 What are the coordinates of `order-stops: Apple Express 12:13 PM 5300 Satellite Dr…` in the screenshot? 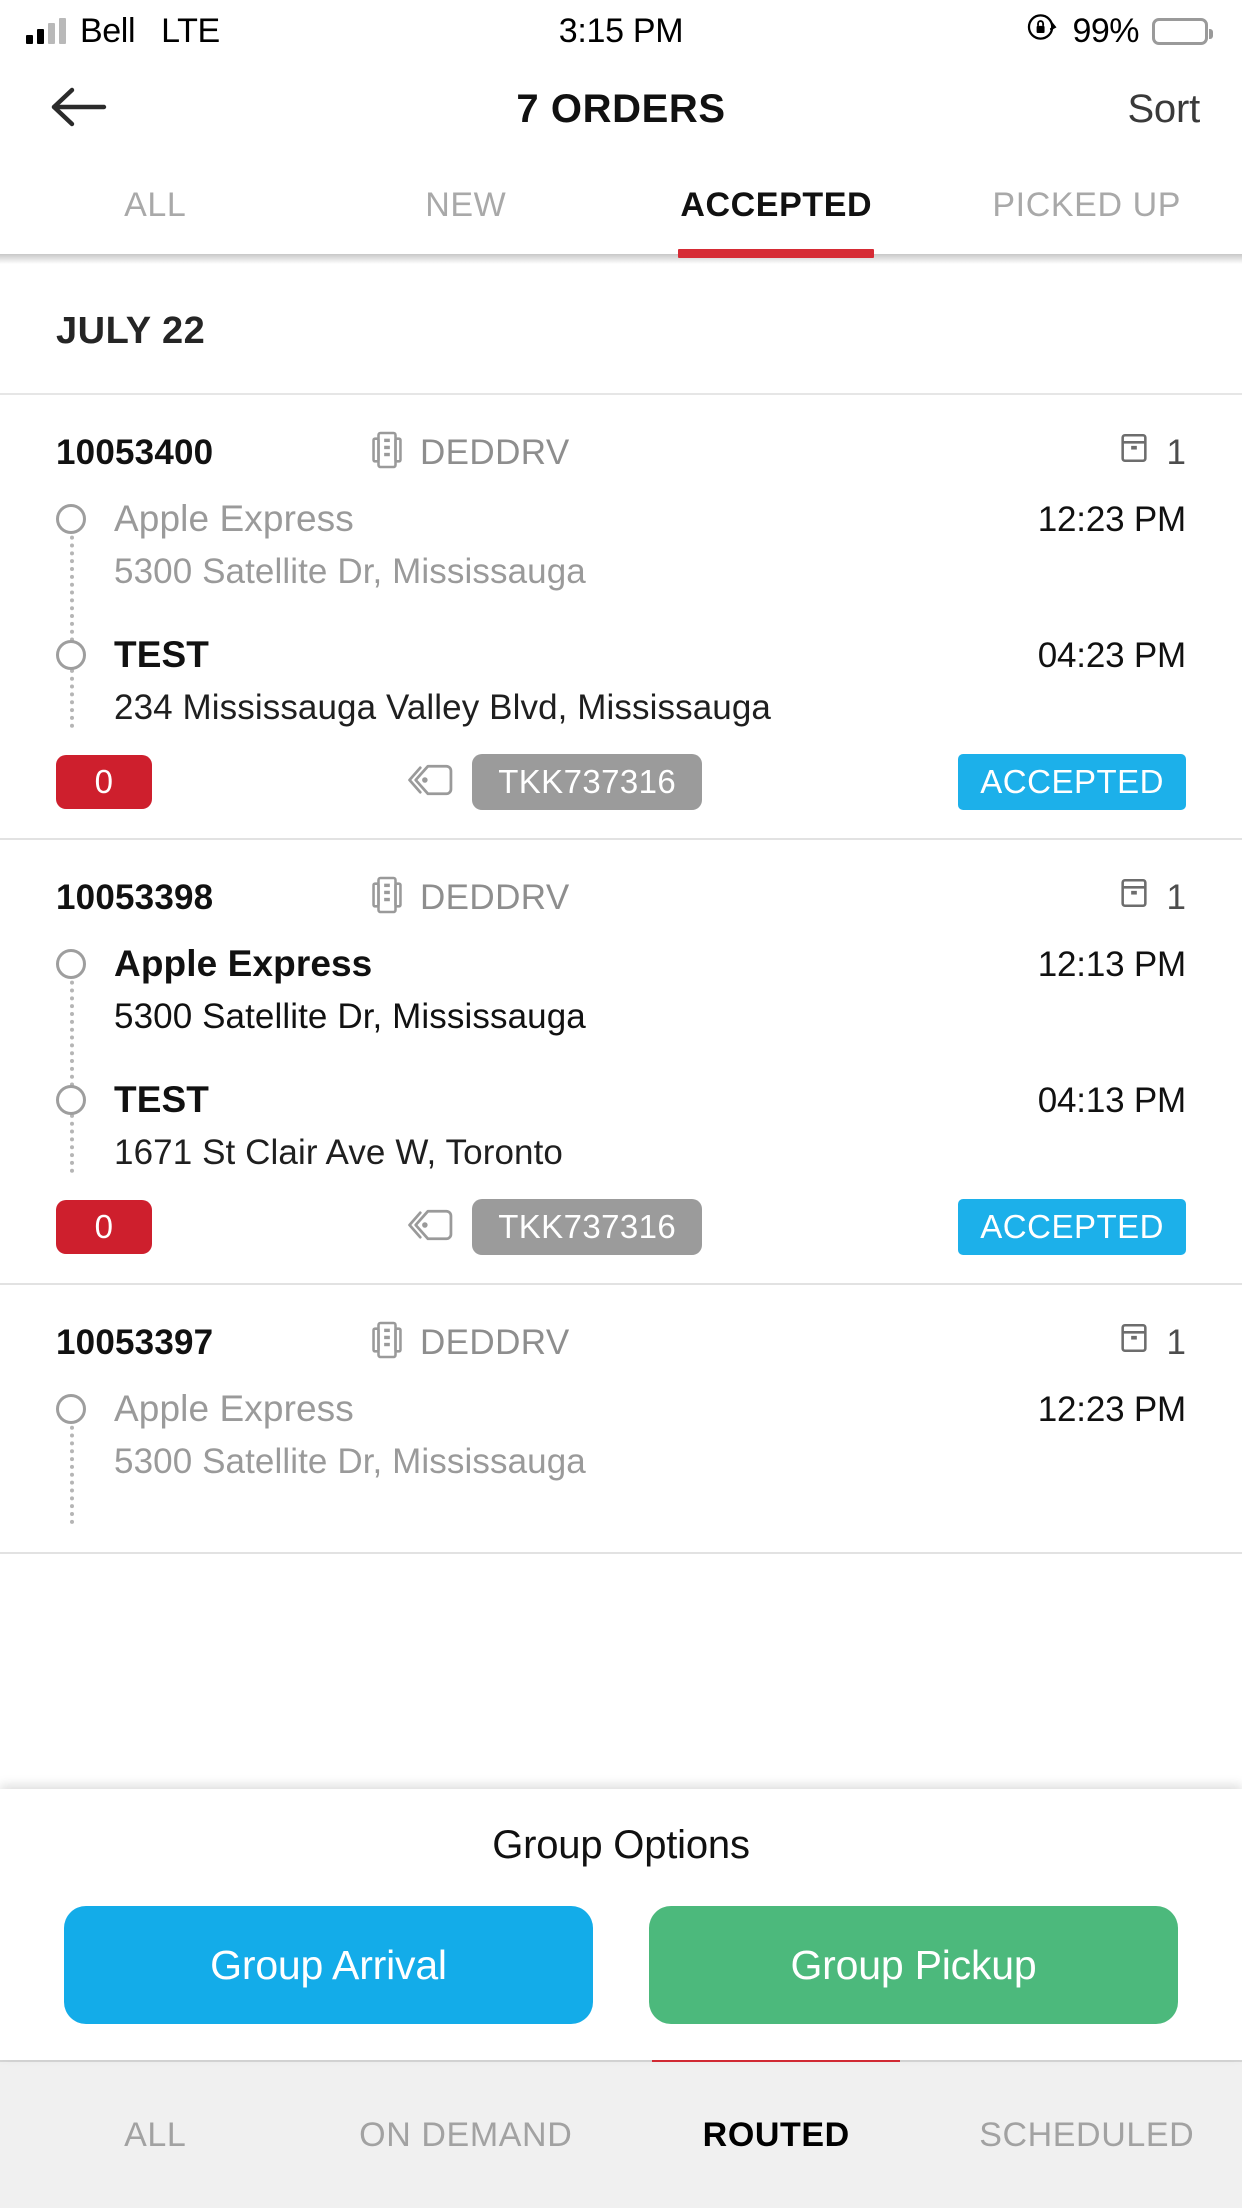 It's located at (621, 1058).